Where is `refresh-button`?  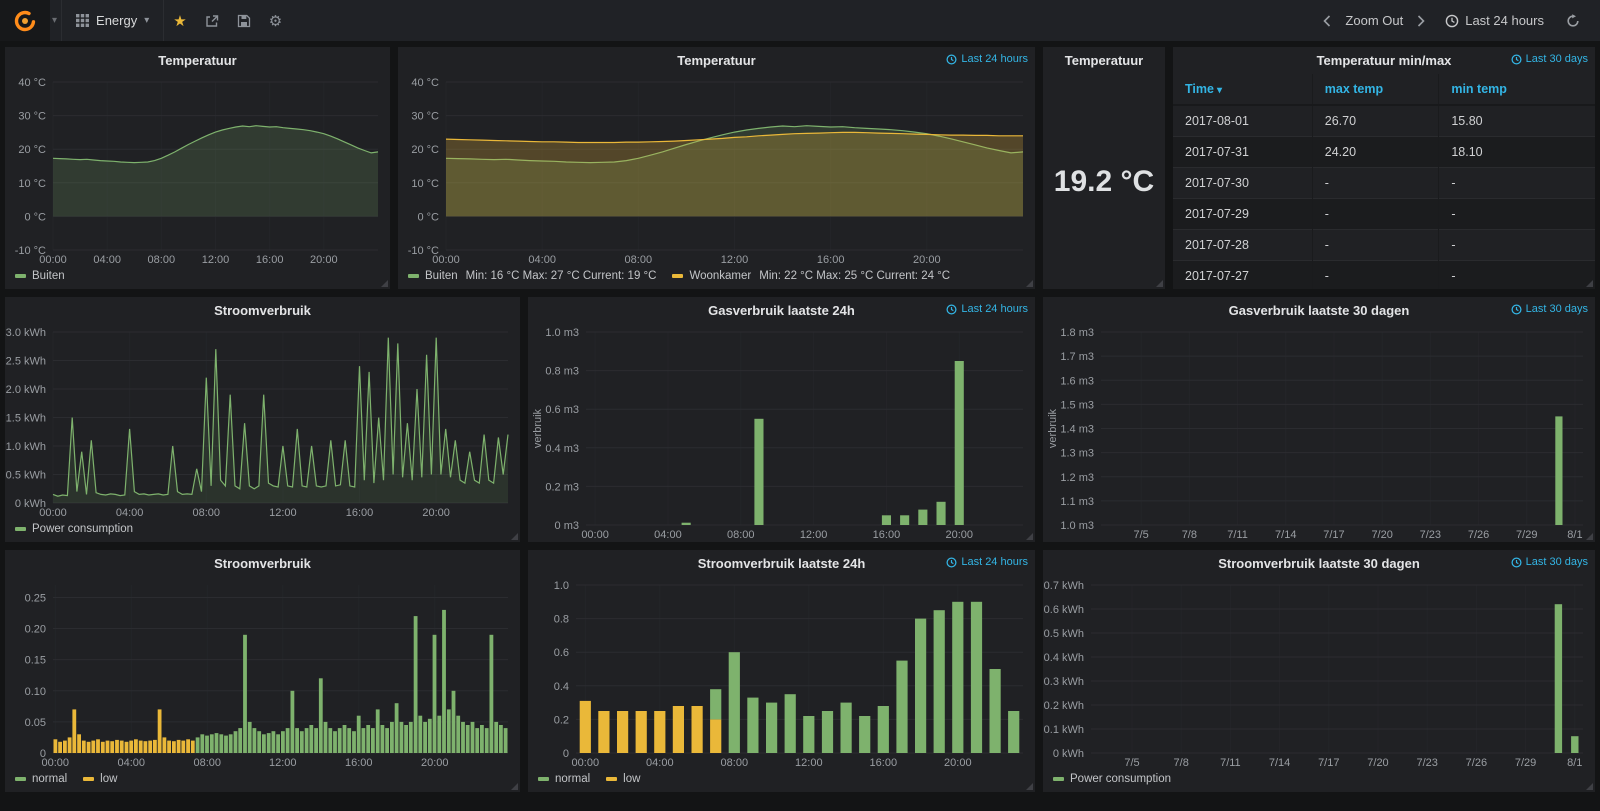
refresh-button is located at coordinates (1573, 20).